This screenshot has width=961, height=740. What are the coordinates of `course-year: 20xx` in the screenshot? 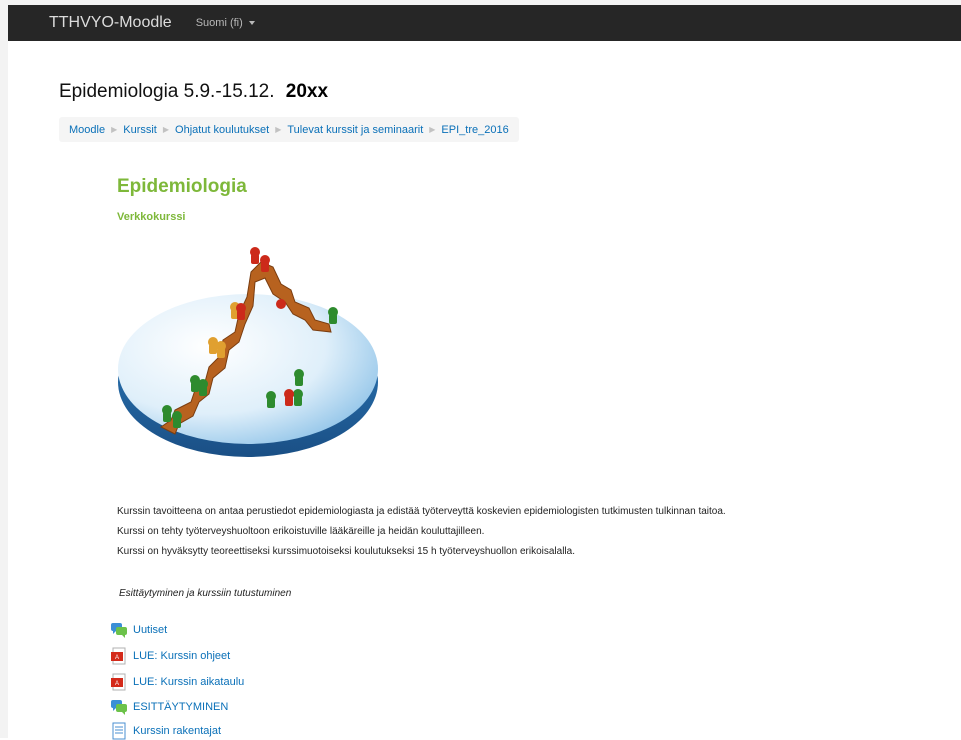 It's located at (307, 91).